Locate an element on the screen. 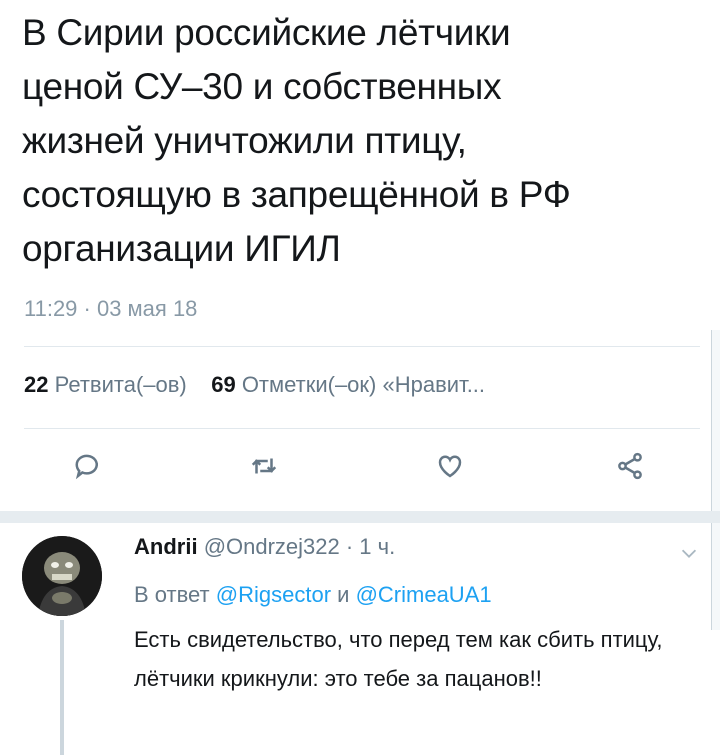  reply-to-prefix: В ответ is located at coordinates (172, 594).